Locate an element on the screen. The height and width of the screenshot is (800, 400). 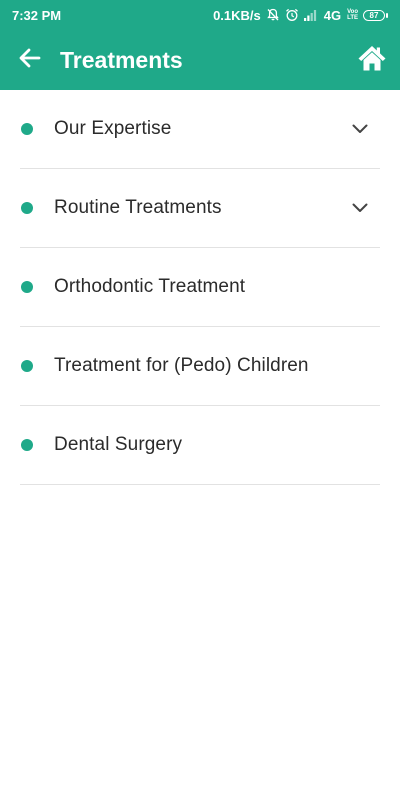
home-icon is located at coordinates (372, 60).